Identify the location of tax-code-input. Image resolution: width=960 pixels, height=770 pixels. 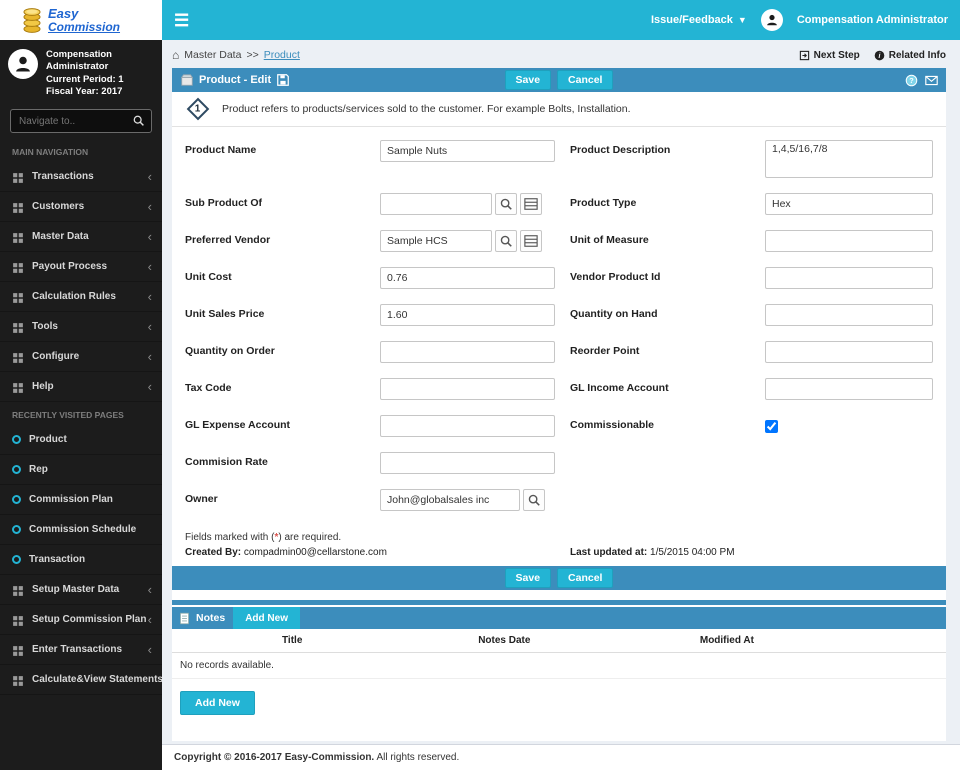
(467, 389).